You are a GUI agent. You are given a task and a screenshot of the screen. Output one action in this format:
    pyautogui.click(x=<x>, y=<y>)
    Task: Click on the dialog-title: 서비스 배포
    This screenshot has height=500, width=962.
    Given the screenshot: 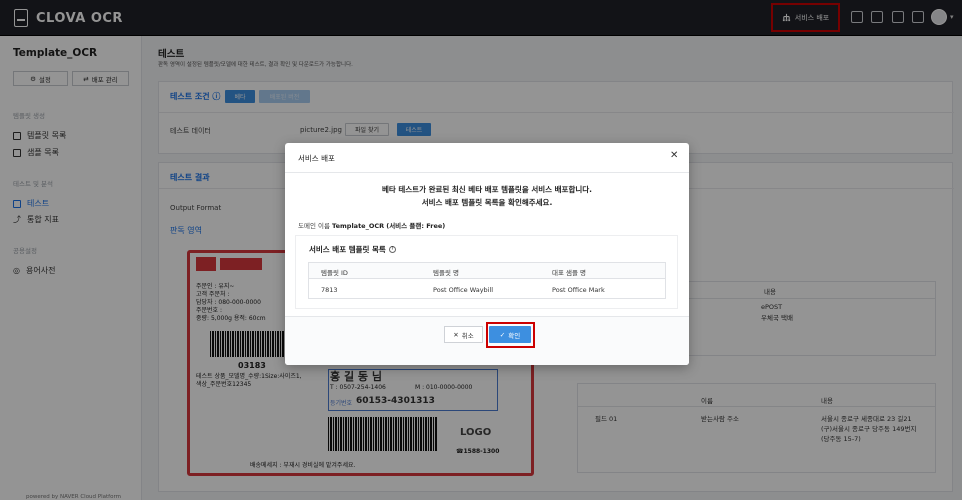 What is the action you would take?
    pyautogui.click(x=316, y=158)
    